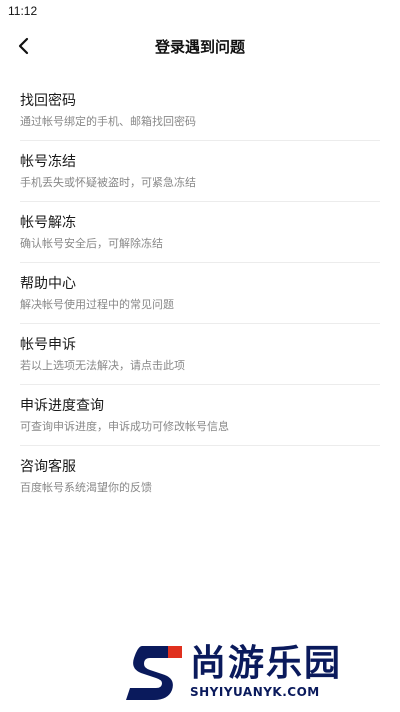  Describe the element at coordinates (200, 476) in the screenshot. I see `menu-item-customer-service: 咨询客服 百度帐号系统渴望你的反馈` at that location.